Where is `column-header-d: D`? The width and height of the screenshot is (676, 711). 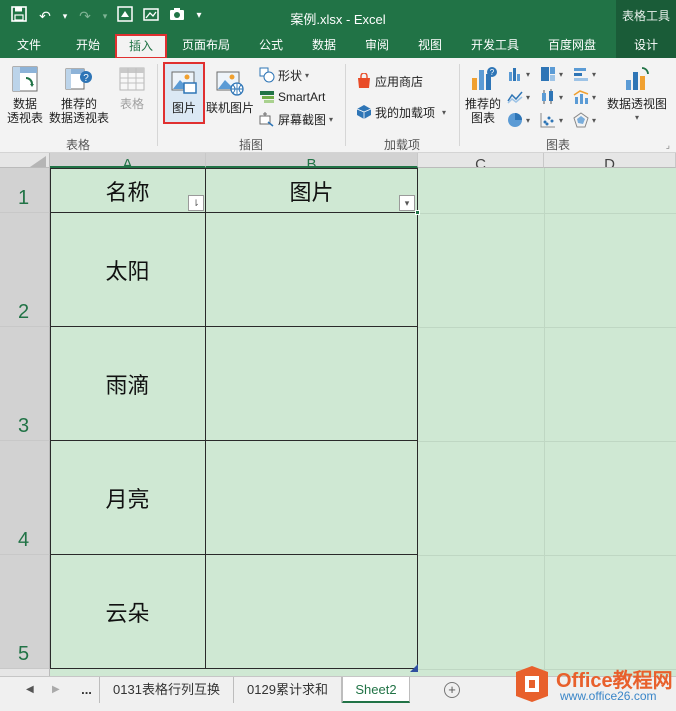
column-header-d: D is located at coordinates (610, 160).